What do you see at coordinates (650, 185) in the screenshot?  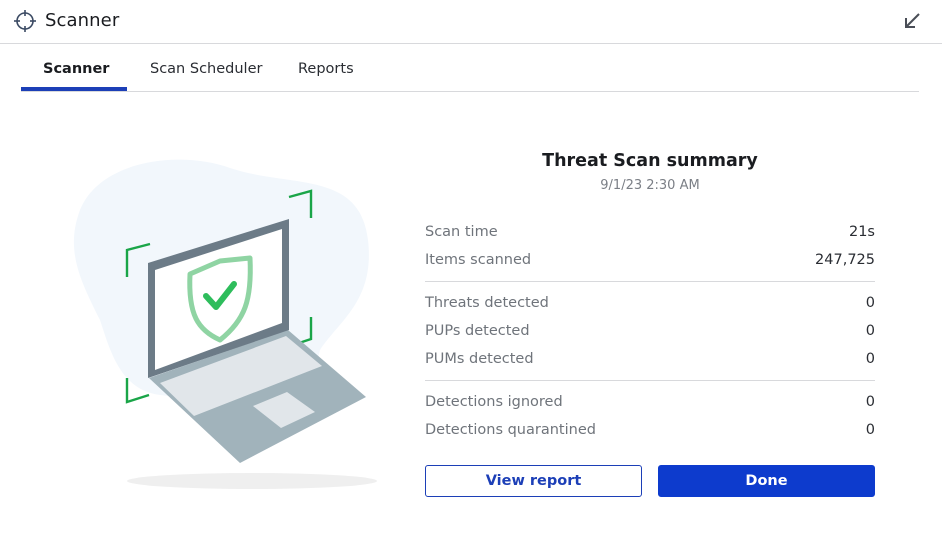 I see `scan-timestamp: 9/1/23 2:30 AM` at bounding box center [650, 185].